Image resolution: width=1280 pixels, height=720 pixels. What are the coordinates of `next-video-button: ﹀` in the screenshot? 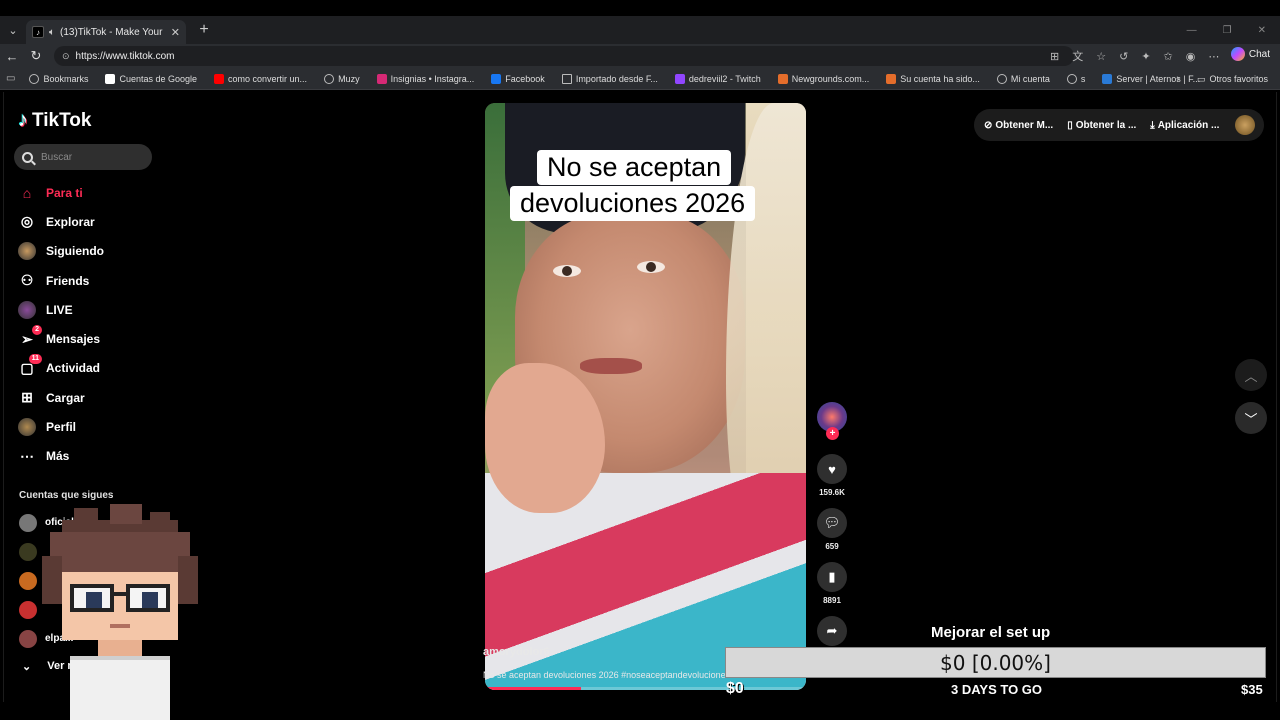 It's located at (1251, 418).